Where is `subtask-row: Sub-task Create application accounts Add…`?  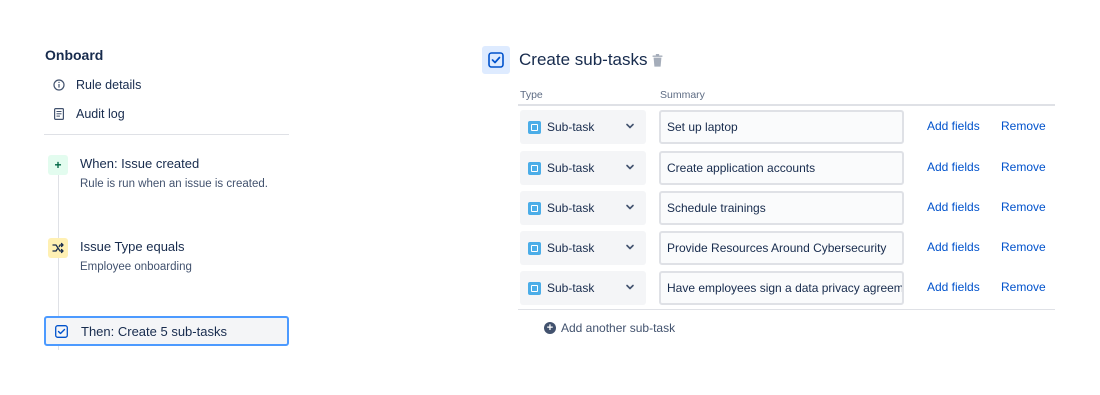 subtask-row: Sub-task Create application accounts Add… is located at coordinates (787, 168).